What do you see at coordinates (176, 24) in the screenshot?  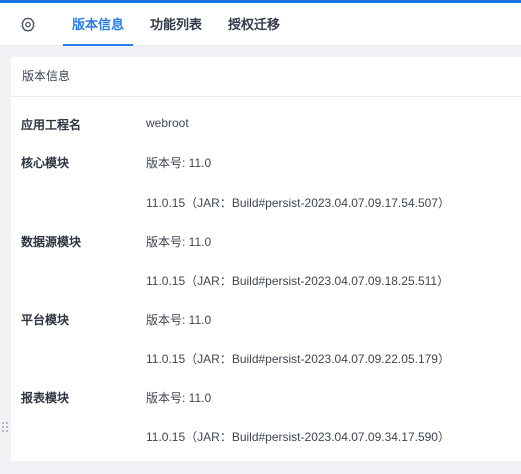 I see `tab-feature-list: 功能列表` at bounding box center [176, 24].